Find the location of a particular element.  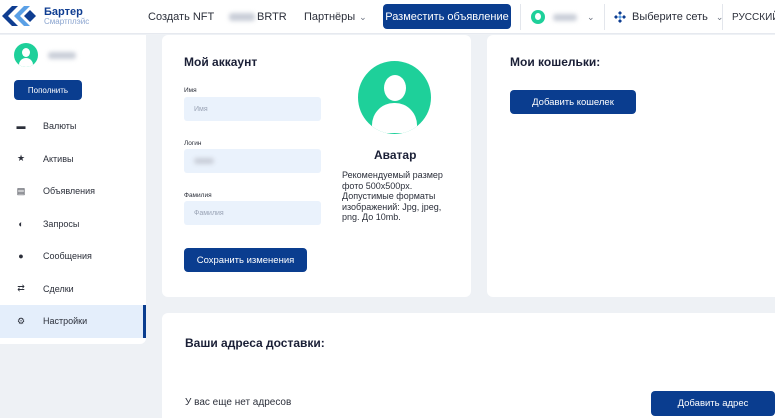

sidebar-item-ads: ▤ Объявления is located at coordinates (73, 191).